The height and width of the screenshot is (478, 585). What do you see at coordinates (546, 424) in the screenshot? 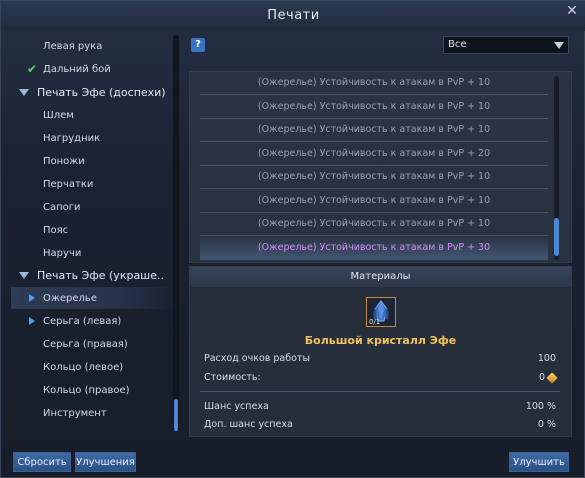
I see `extra-success-value: 0 %` at bounding box center [546, 424].